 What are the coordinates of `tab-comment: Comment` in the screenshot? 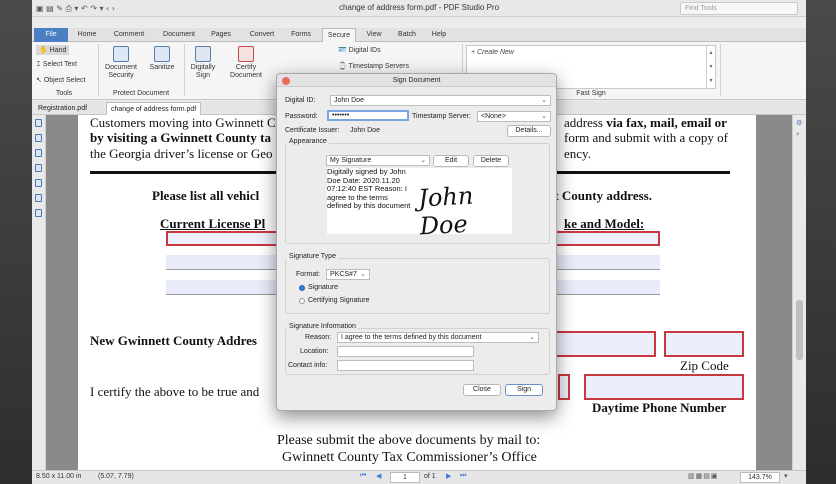 It's located at (129, 35).